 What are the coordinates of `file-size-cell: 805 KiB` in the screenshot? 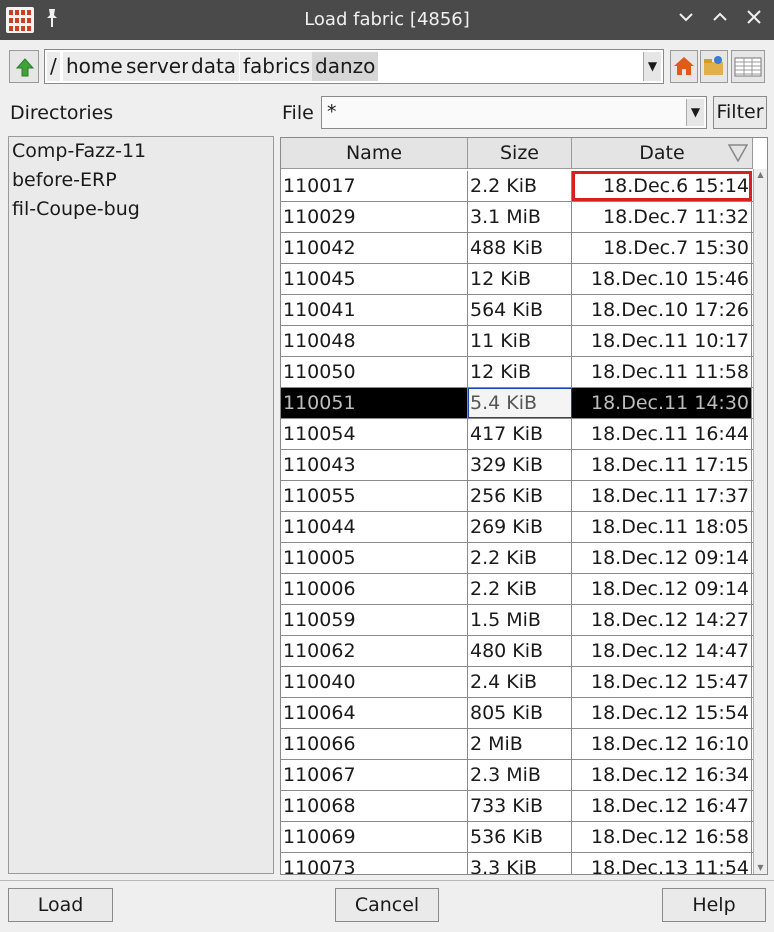 It's located at (520, 713).